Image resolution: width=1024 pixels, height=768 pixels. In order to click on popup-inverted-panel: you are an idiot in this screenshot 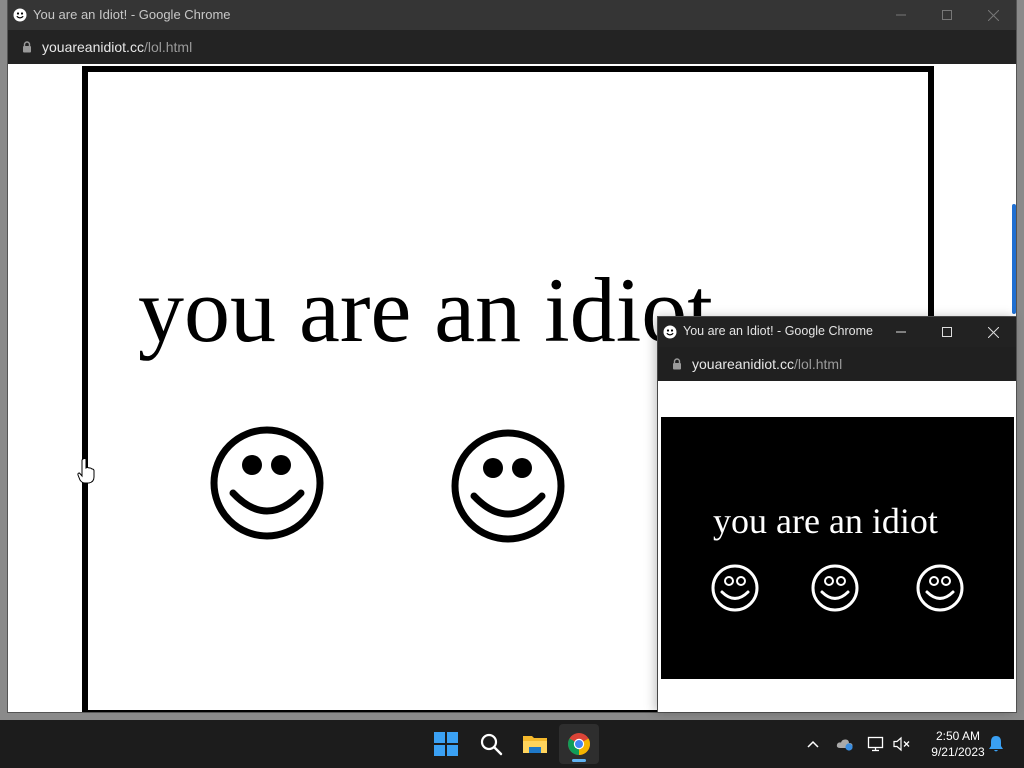, I will do `click(837, 548)`.